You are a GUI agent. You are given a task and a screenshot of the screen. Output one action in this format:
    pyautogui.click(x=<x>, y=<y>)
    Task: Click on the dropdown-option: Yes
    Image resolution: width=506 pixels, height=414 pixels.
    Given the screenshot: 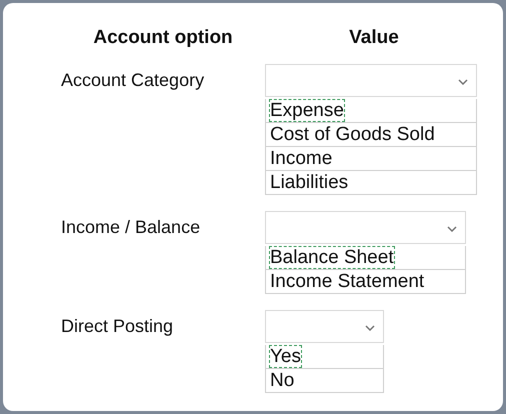 What is the action you would take?
    pyautogui.click(x=285, y=356)
    